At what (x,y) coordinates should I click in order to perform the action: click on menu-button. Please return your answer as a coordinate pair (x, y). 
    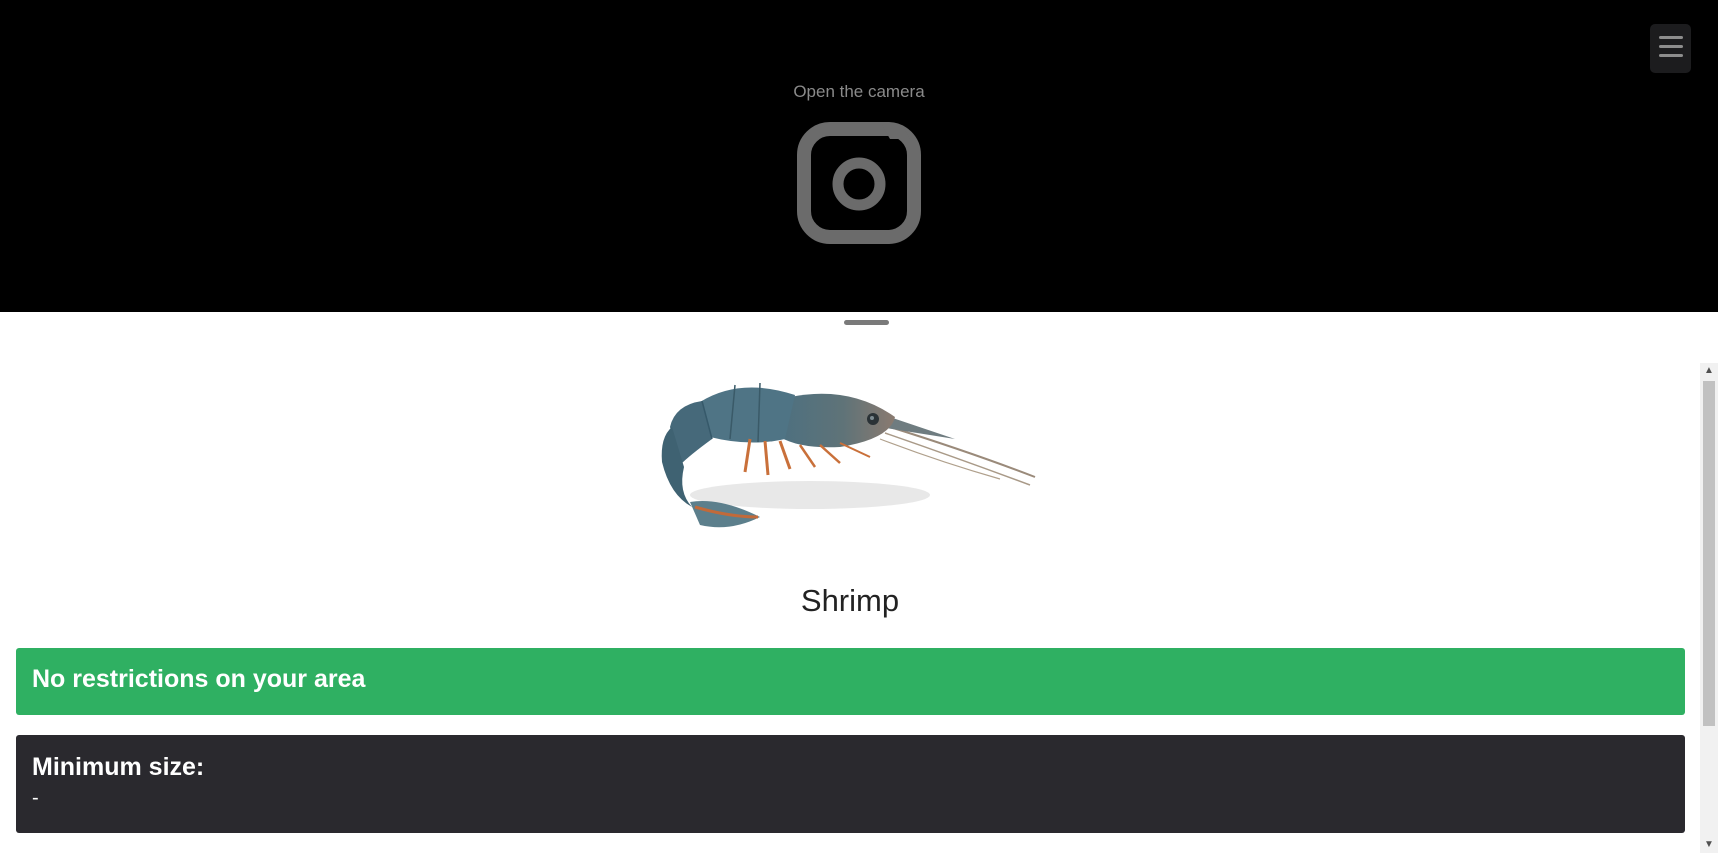
    Looking at the image, I should click on (1670, 48).